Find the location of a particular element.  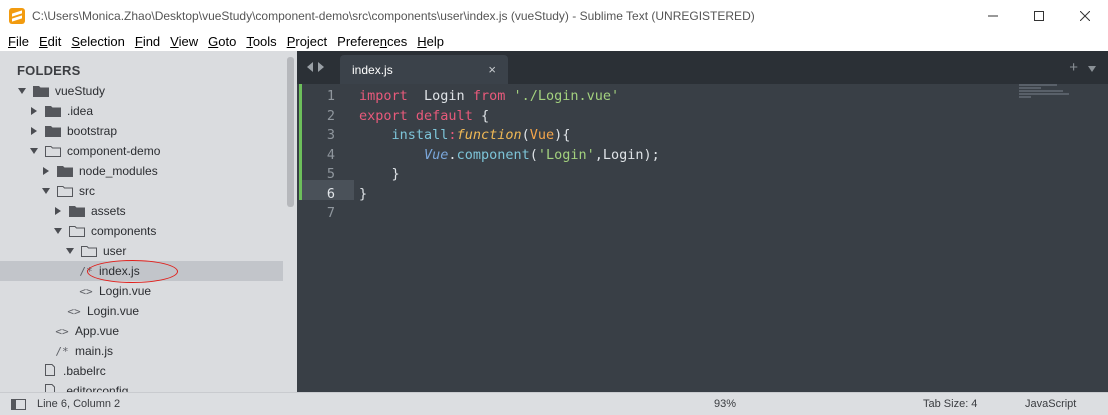

scroll-percent: 93% is located at coordinates (725, 404).